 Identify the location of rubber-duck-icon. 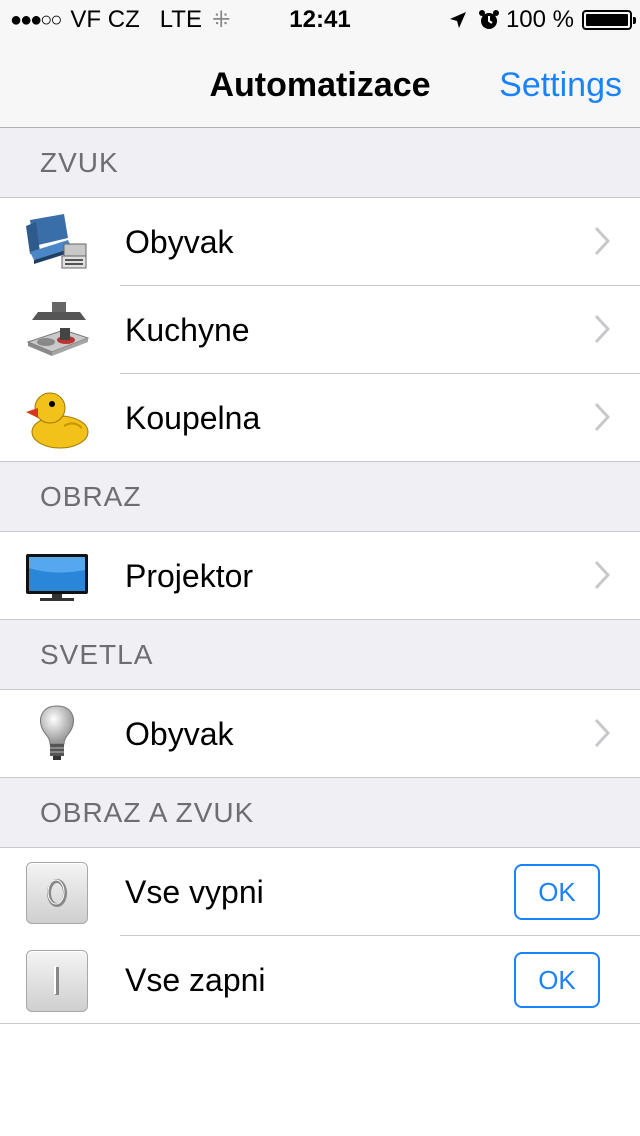
(57, 419).